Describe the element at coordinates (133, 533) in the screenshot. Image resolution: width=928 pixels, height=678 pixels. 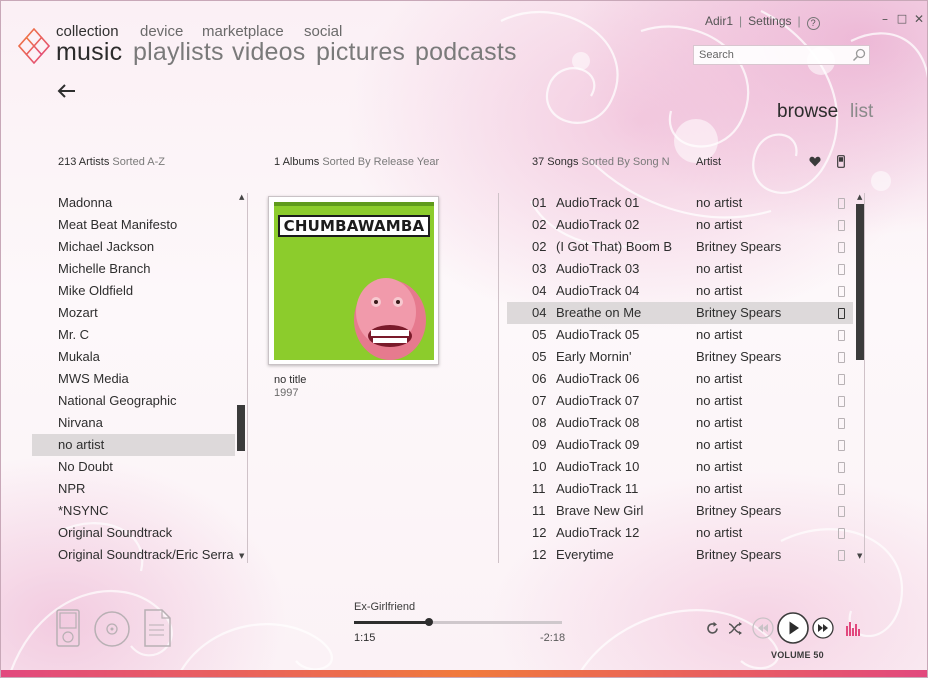
I see `artist-list-item: Original Soundtrack` at that location.